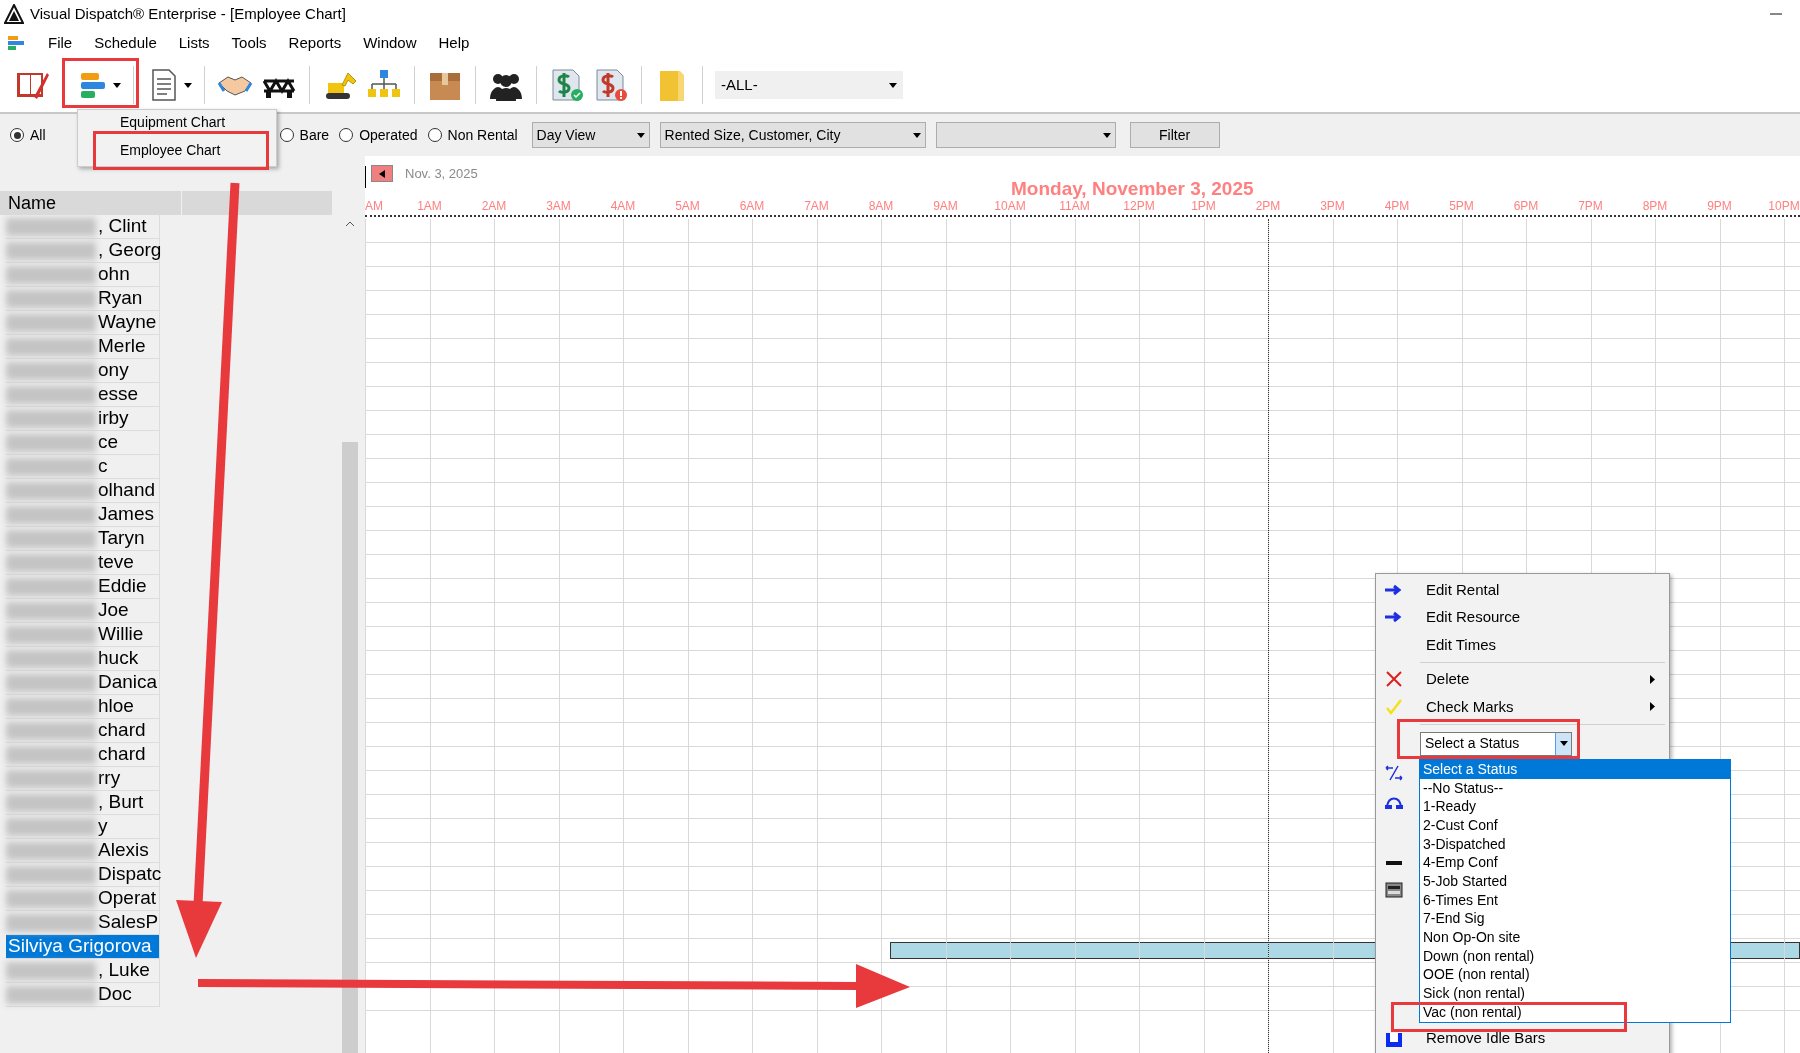  What do you see at coordinates (1575, 788) in the screenshot?
I see `dropdown-option: --No Status--` at bounding box center [1575, 788].